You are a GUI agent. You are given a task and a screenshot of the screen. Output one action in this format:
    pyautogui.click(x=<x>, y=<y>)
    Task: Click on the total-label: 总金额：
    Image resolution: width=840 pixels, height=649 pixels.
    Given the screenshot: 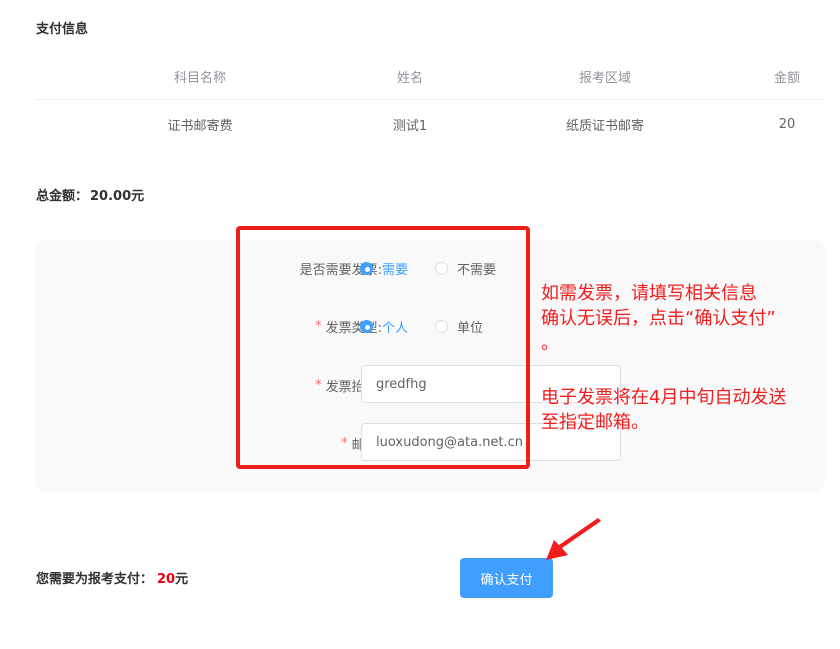 What is the action you would take?
    pyautogui.click(x=62, y=196)
    